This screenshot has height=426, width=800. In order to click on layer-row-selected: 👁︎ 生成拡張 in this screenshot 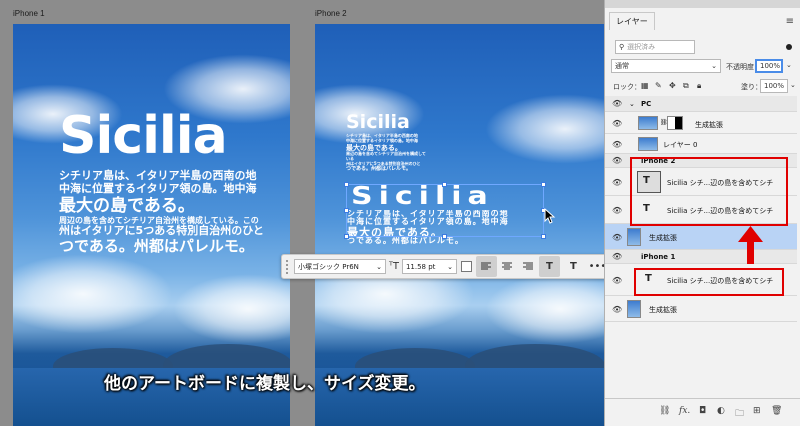, I will do `click(701, 237)`.